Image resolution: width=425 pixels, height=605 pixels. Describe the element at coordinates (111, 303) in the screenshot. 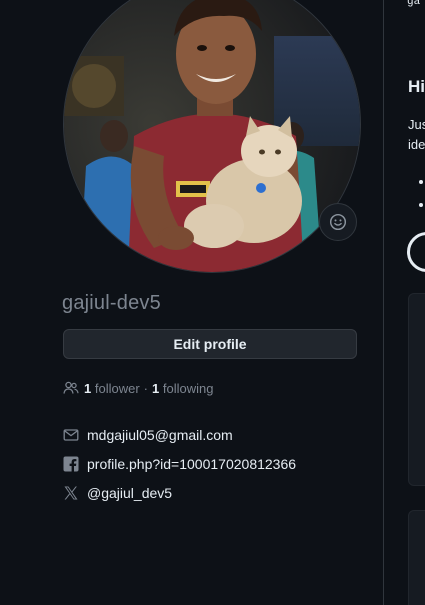

I see `profile-username: gajiul-dev5` at that location.